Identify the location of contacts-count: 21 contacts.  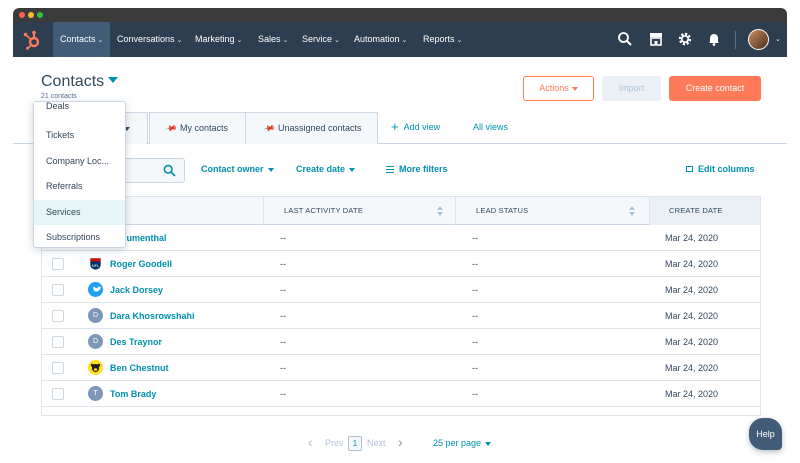
(59, 96).